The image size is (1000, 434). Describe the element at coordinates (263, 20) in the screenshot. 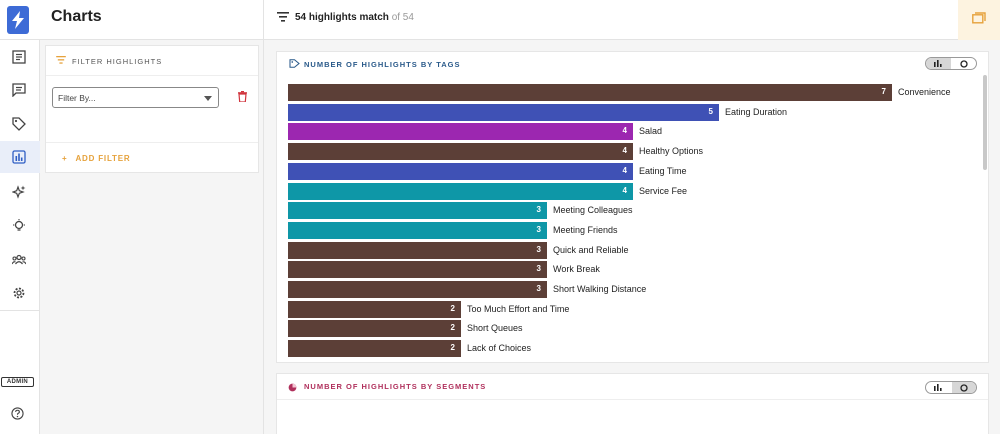

I see `header-divider` at that location.